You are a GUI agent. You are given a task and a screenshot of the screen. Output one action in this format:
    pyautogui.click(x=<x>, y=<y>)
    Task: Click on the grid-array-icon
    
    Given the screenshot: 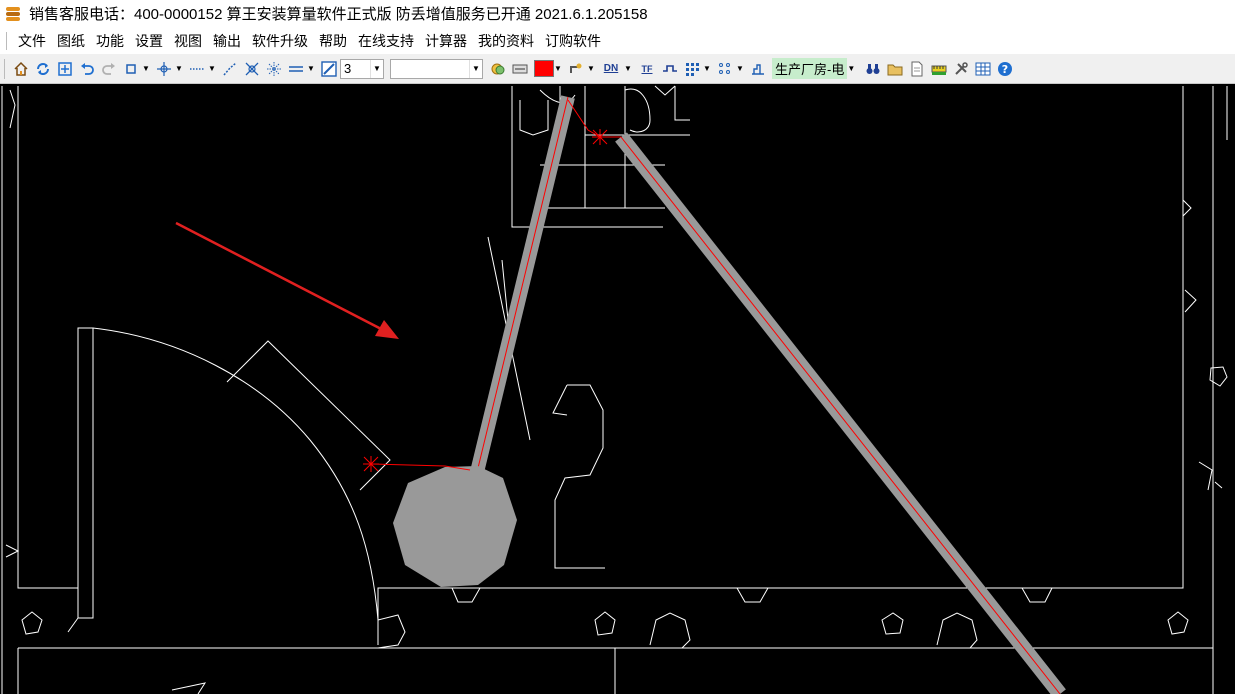 What is the action you would take?
    pyautogui.click(x=692, y=69)
    